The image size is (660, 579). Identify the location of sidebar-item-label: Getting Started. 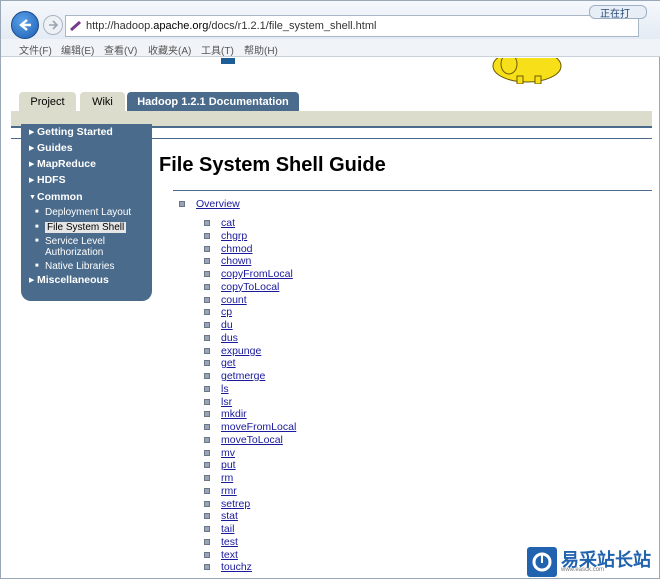
(75, 132).